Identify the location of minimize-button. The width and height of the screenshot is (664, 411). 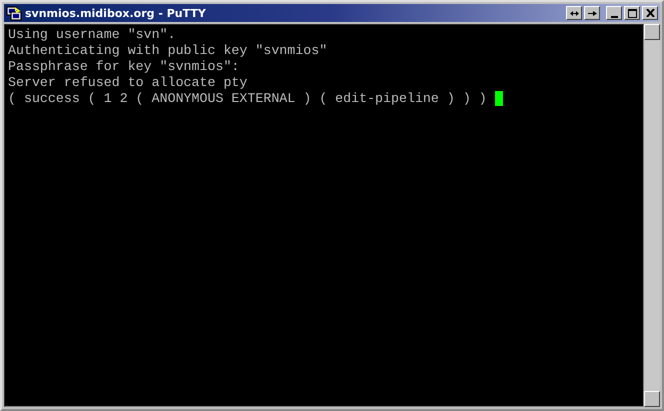
(614, 13).